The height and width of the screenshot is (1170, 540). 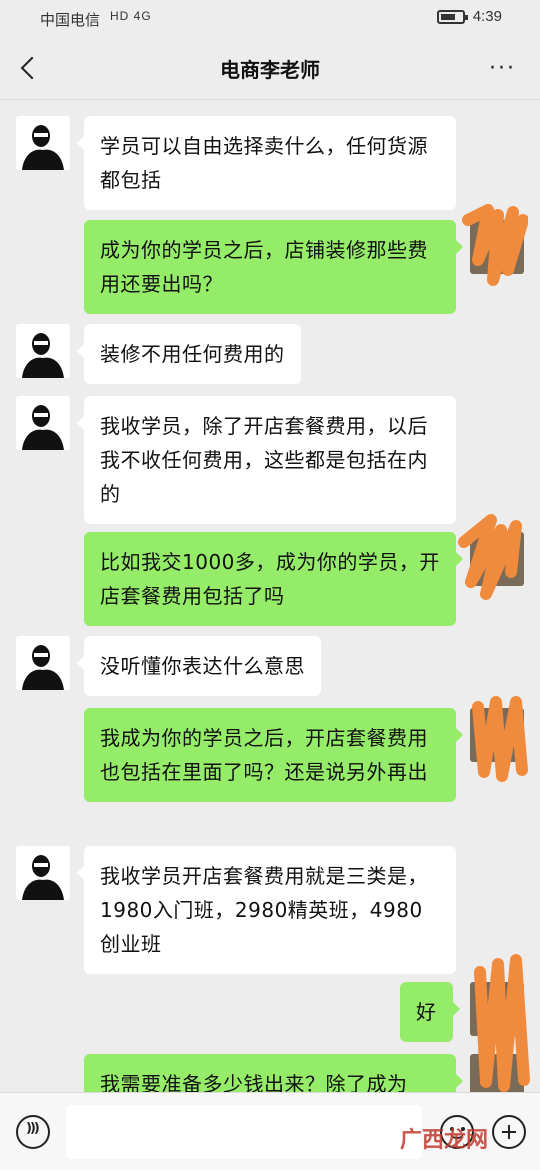 I want to click on title-bar: 电商李老师 ···, so click(x=270, y=68).